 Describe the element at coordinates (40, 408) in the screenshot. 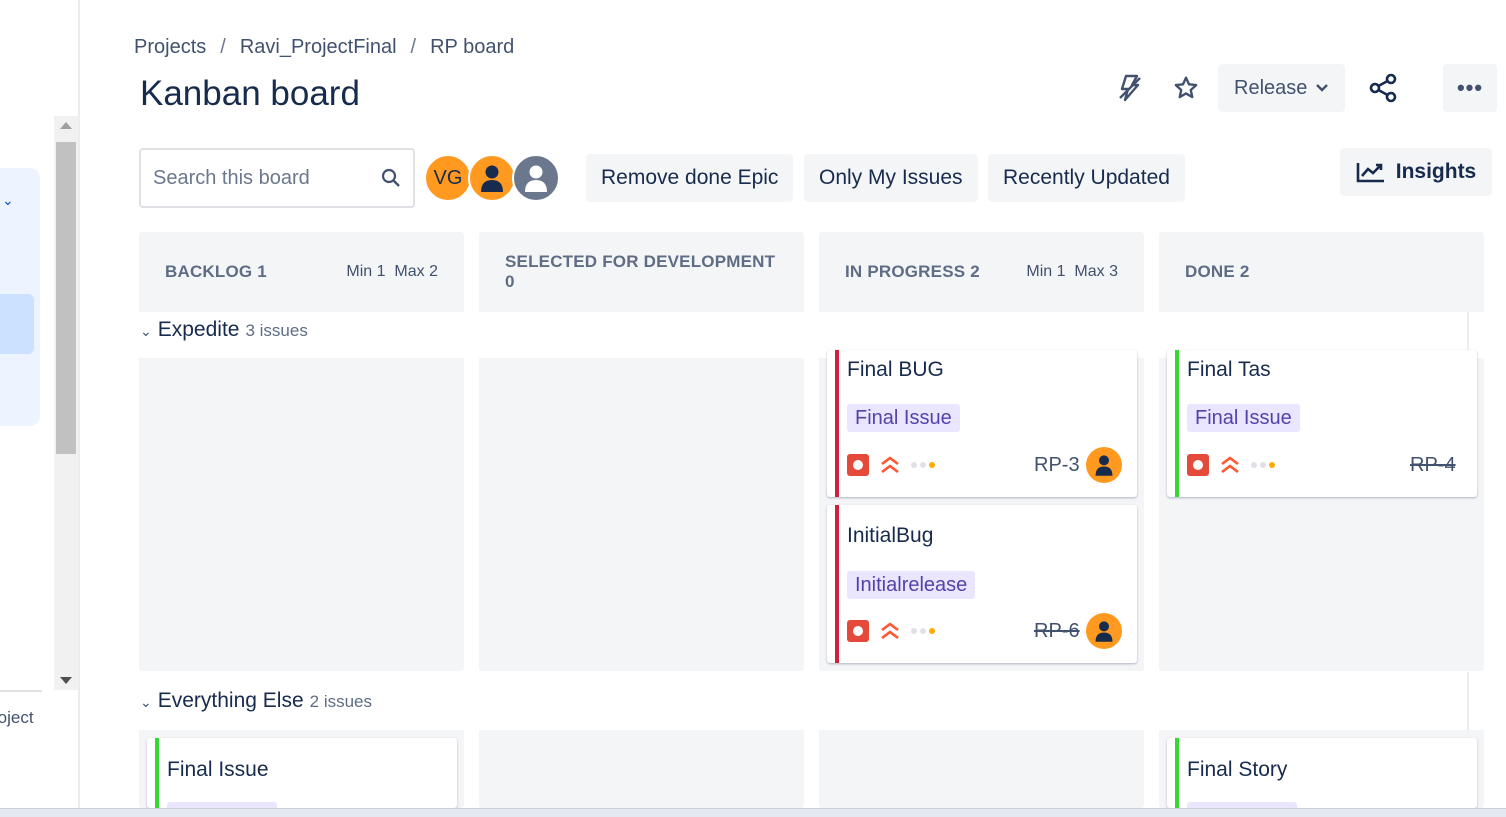

I see `left-sidebar: ⌄ roject` at that location.